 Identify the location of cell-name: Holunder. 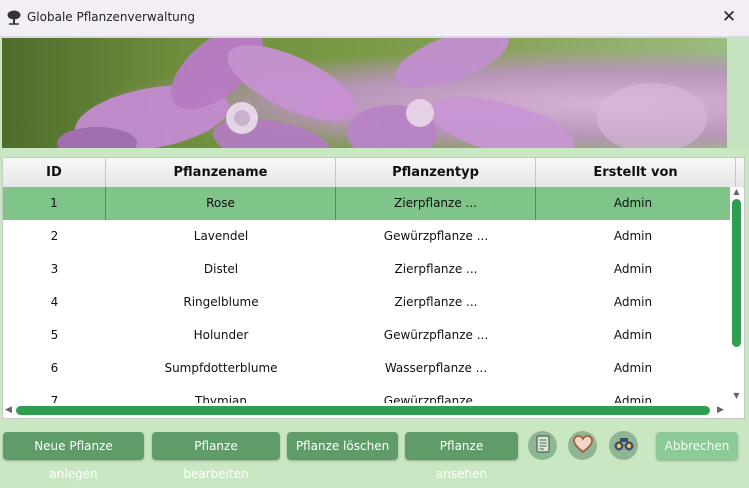
(221, 335).